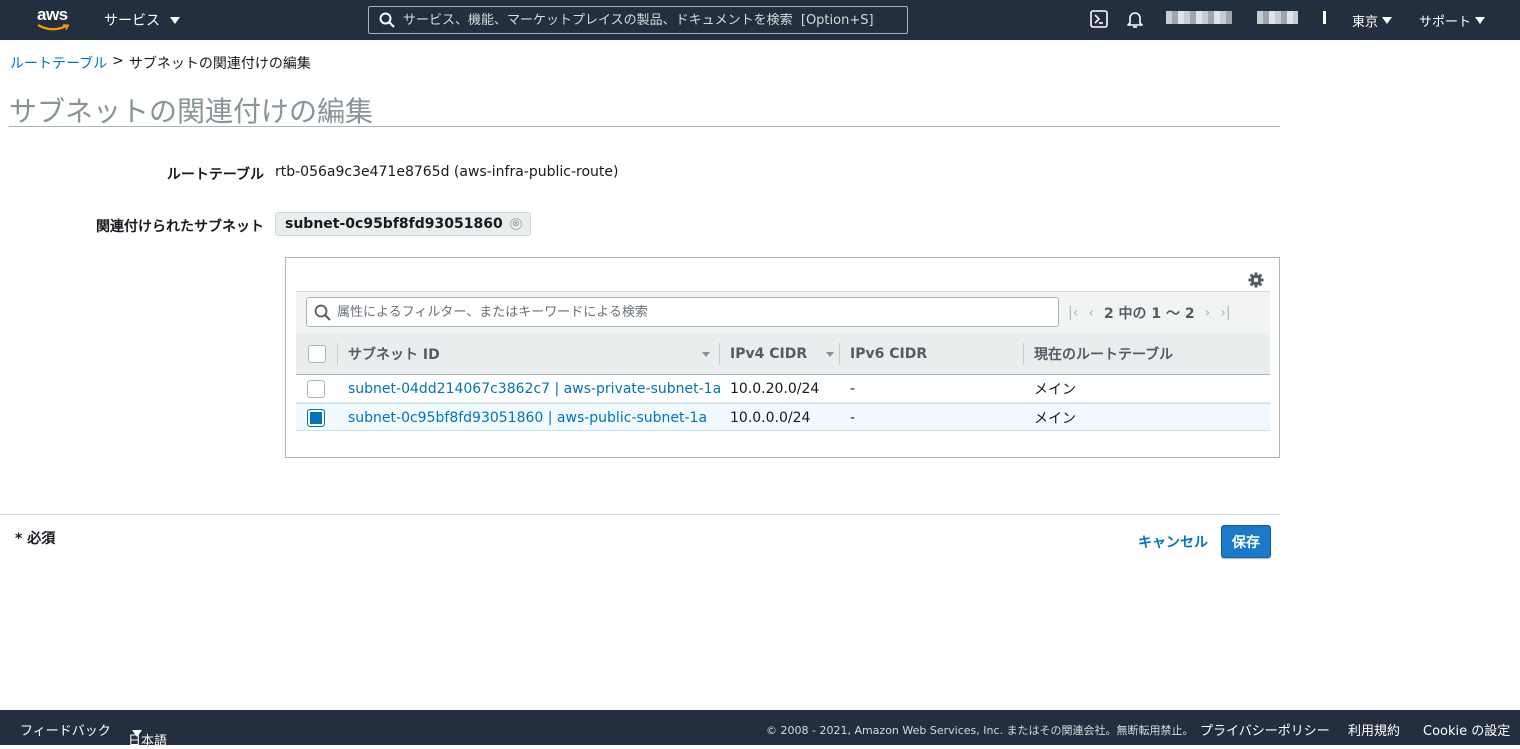  I want to click on cookie-settings-link: Cookie の設定, so click(1466, 729).